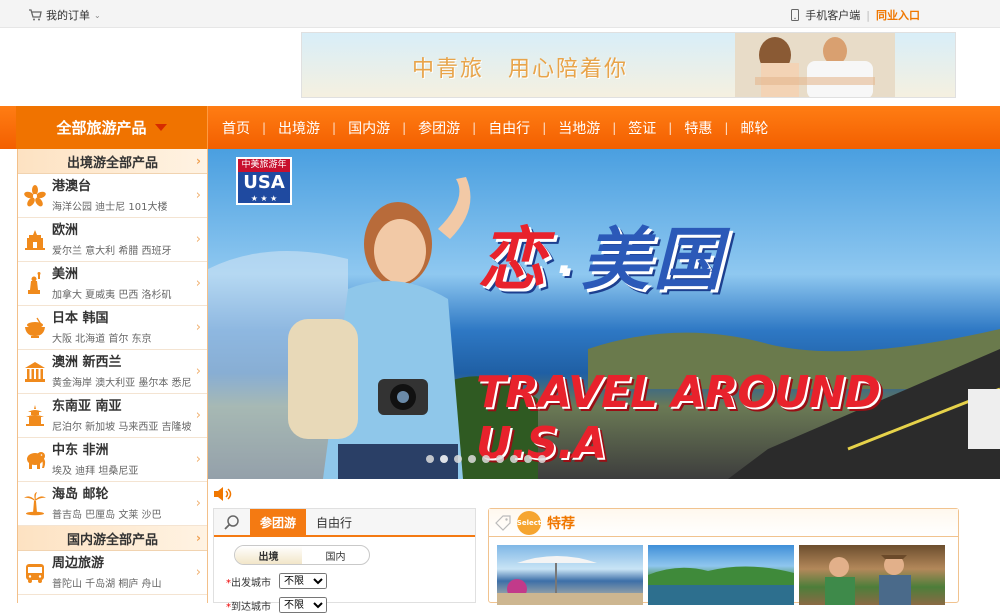  What do you see at coordinates (224, 494) in the screenshot?
I see `speaker-icon` at bounding box center [224, 494].